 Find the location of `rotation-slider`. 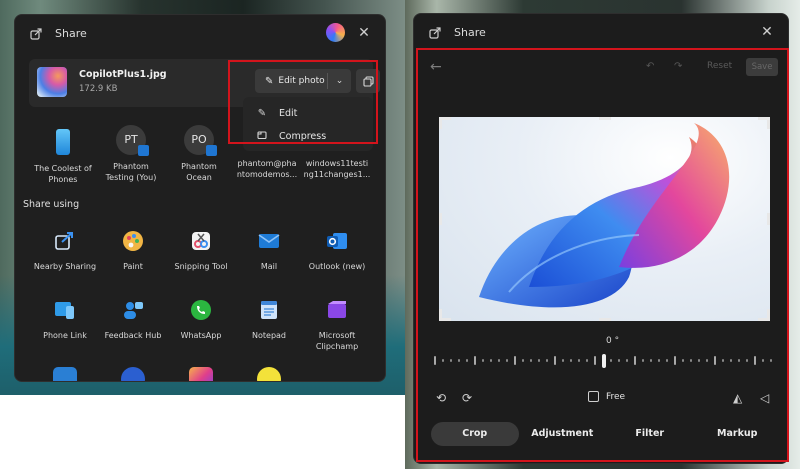

rotation-slider is located at coordinates (604, 361).